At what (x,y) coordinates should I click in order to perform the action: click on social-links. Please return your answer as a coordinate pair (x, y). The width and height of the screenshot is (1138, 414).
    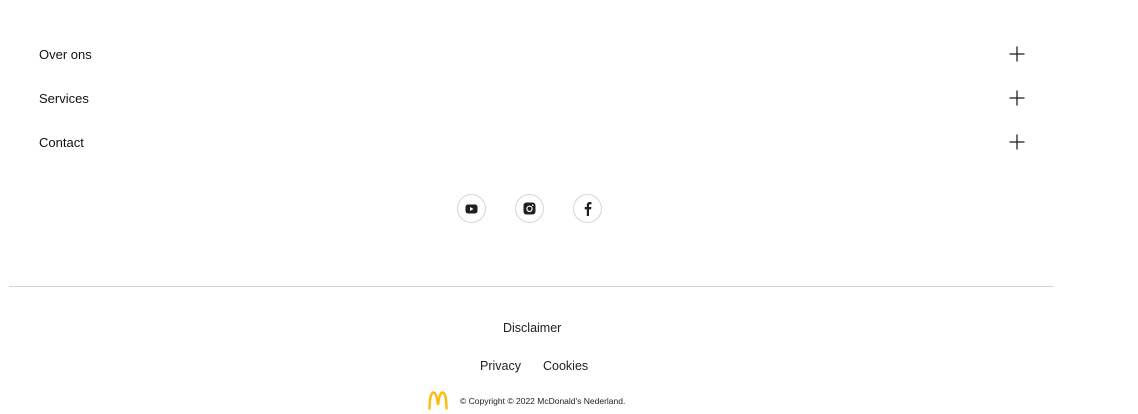
    Looking at the image, I should click on (529, 208).